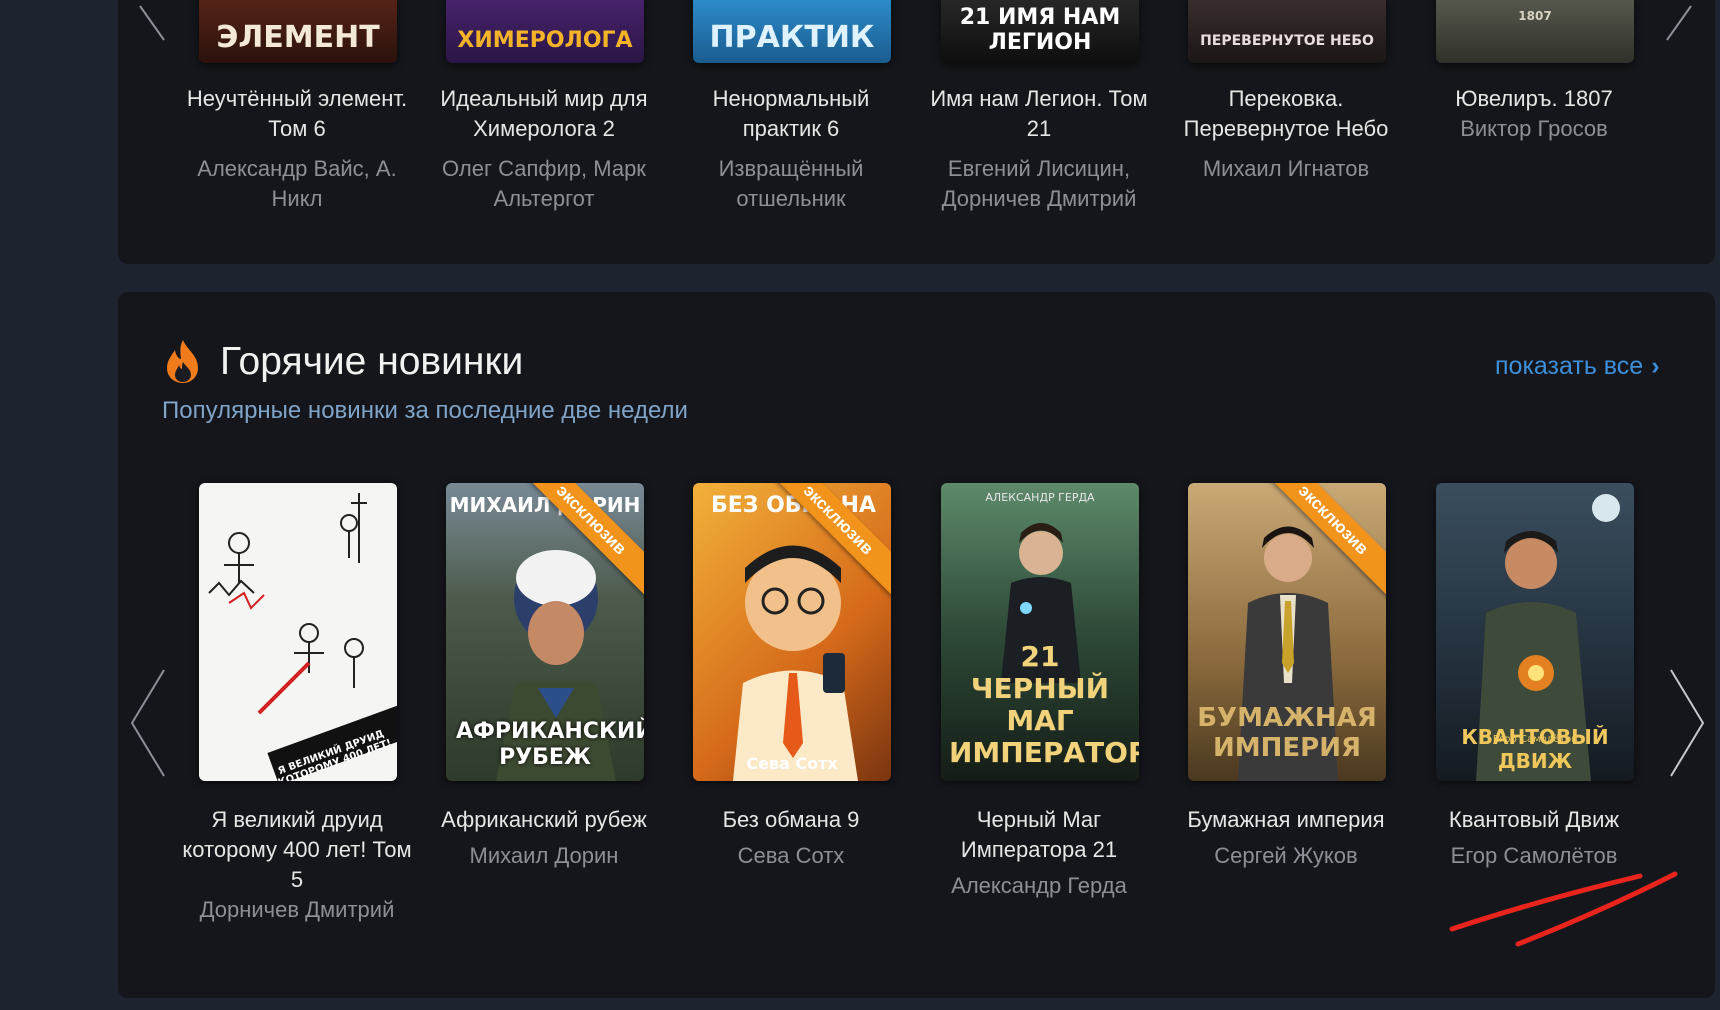  I want to click on cover-text: ПРАКТИК, so click(792, 37).